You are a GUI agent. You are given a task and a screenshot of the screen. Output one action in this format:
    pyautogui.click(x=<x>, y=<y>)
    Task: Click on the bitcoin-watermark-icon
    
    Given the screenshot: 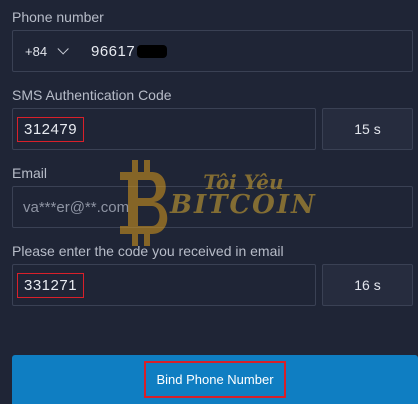 What is the action you would take?
    pyautogui.click(x=144, y=203)
    